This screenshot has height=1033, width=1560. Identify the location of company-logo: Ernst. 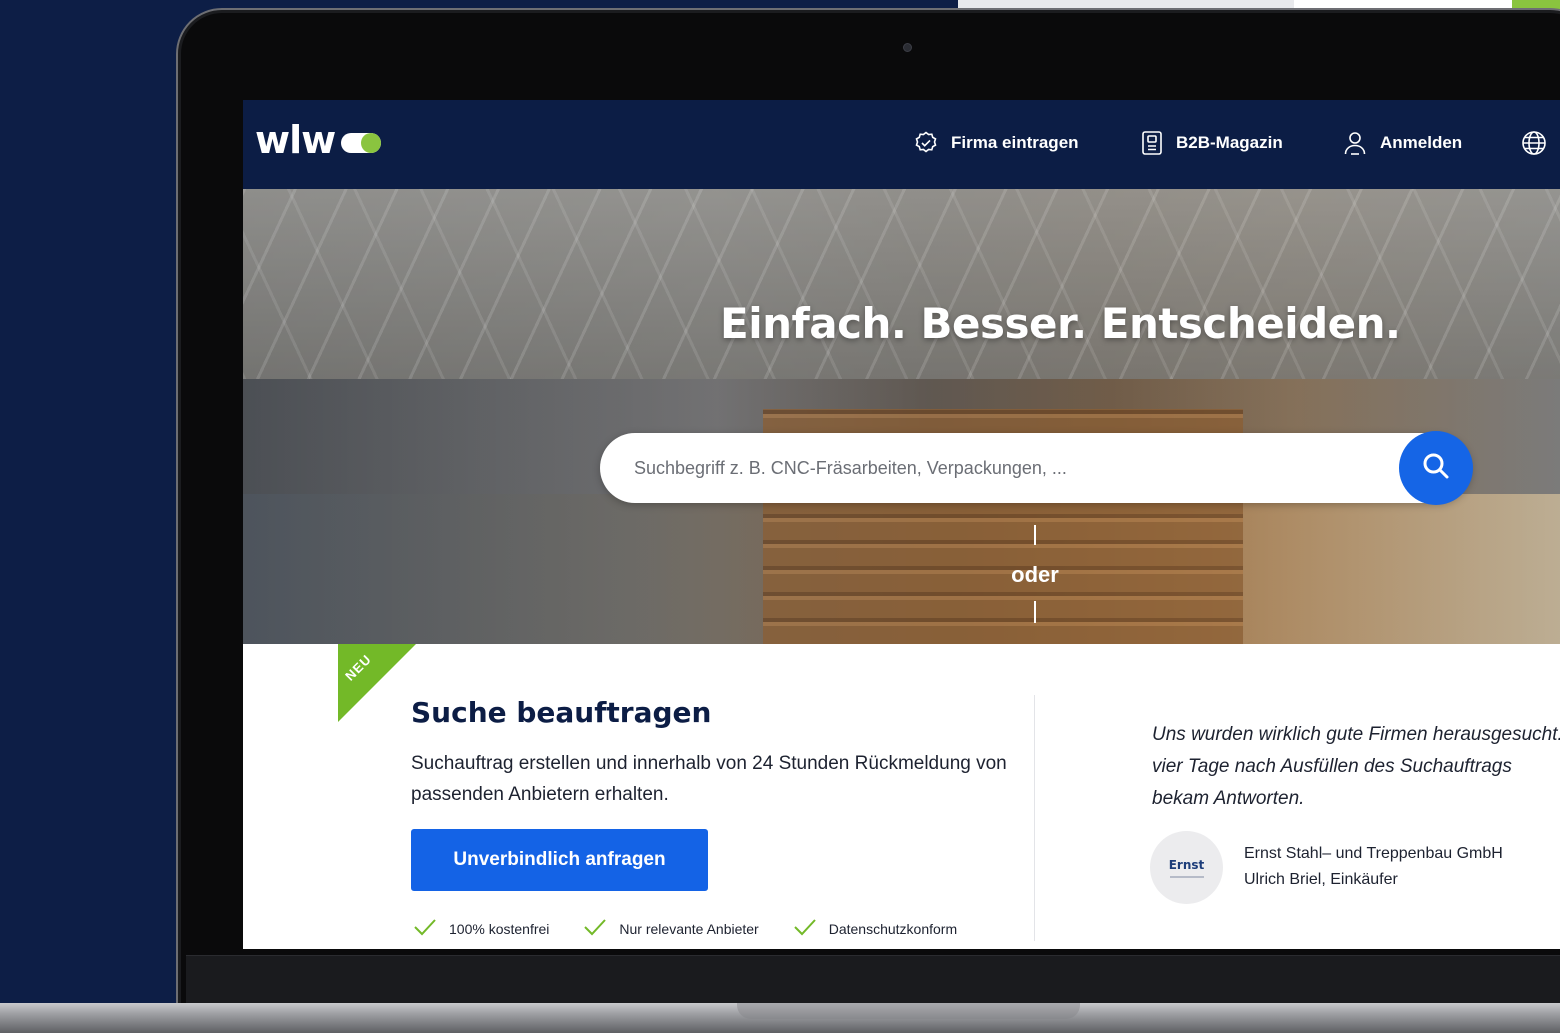
(1186, 867).